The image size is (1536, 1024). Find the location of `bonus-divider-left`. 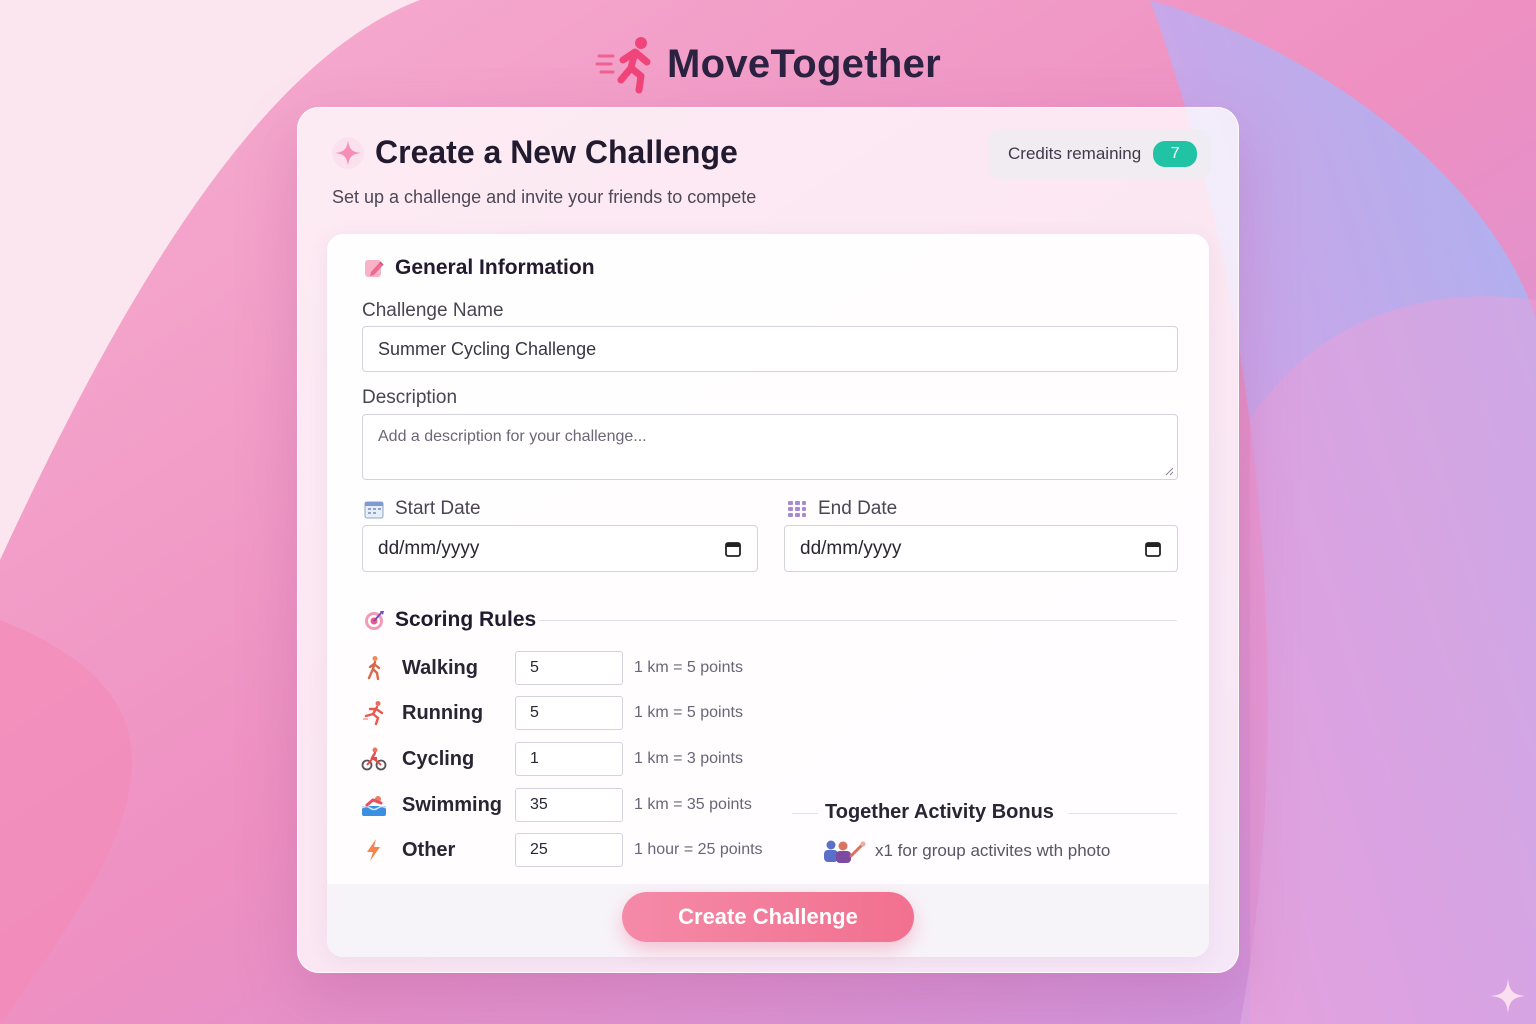

bonus-divider-left is located at coordinates (805, 813).